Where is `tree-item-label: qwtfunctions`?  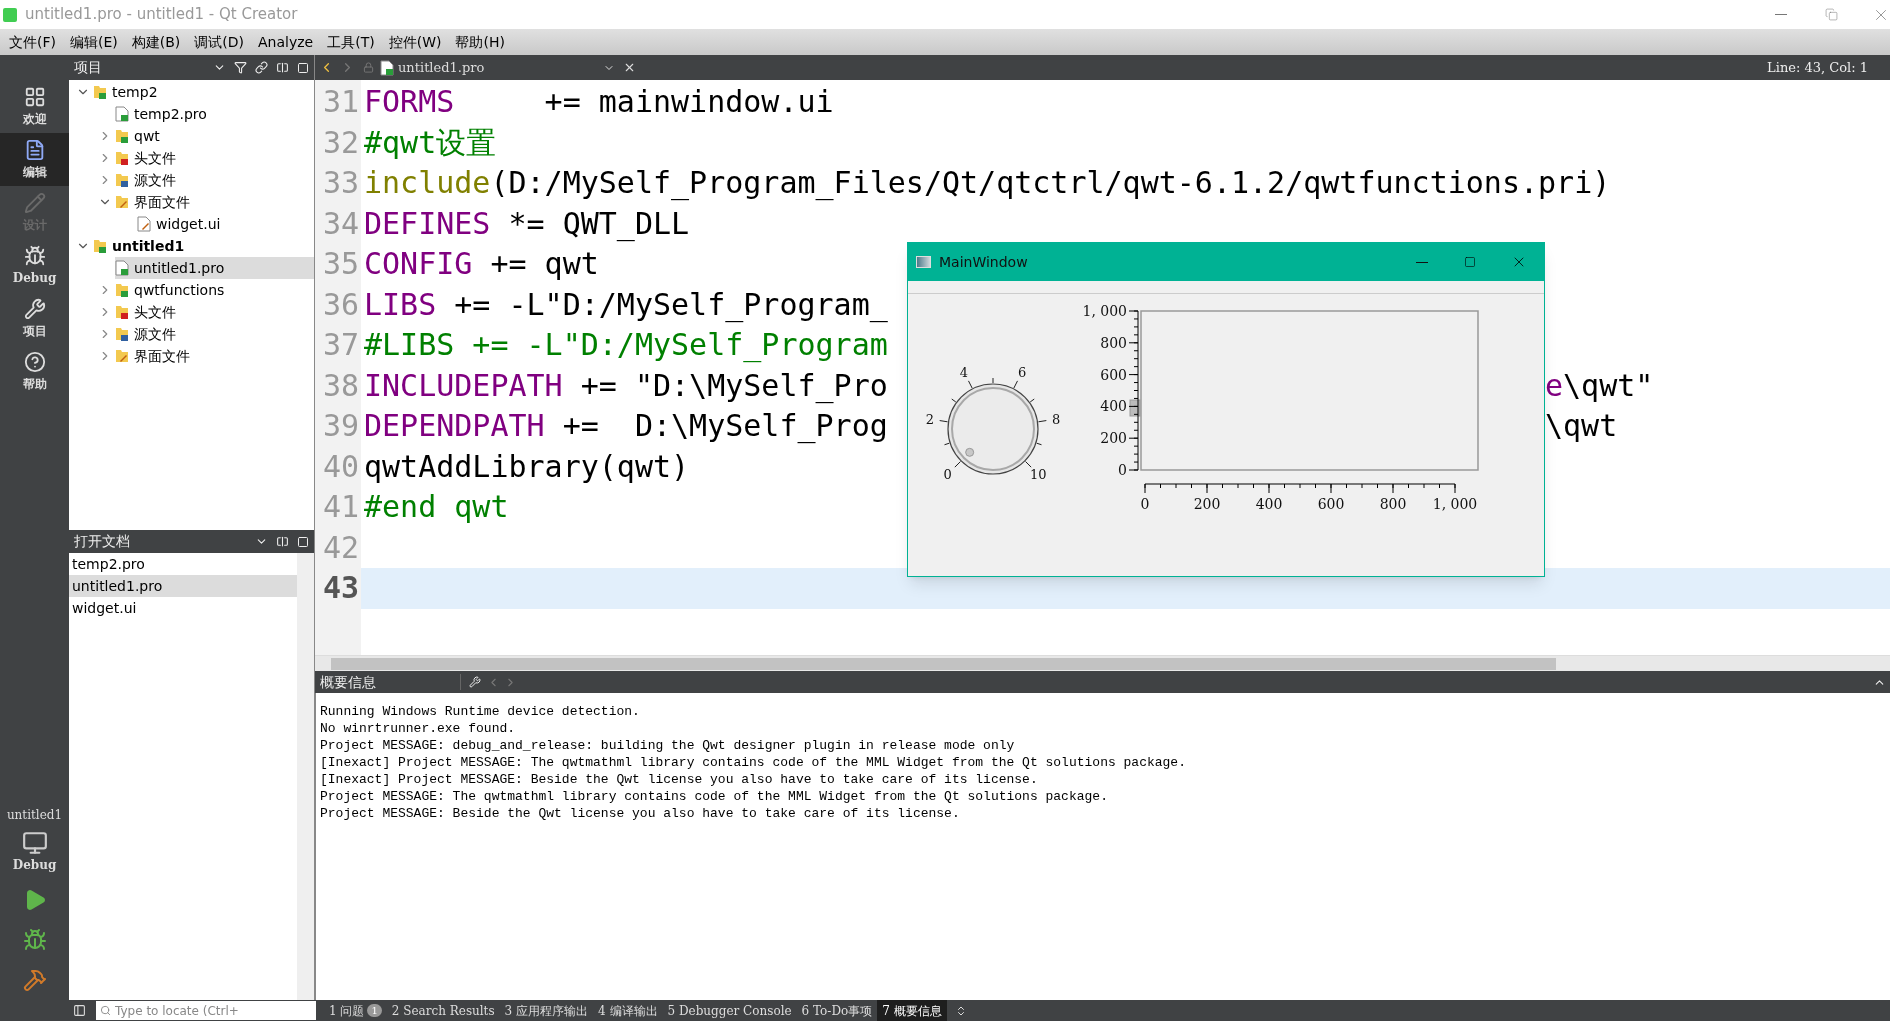 tree-item-label: qwtfunctions is located at coordinates (179, 290).